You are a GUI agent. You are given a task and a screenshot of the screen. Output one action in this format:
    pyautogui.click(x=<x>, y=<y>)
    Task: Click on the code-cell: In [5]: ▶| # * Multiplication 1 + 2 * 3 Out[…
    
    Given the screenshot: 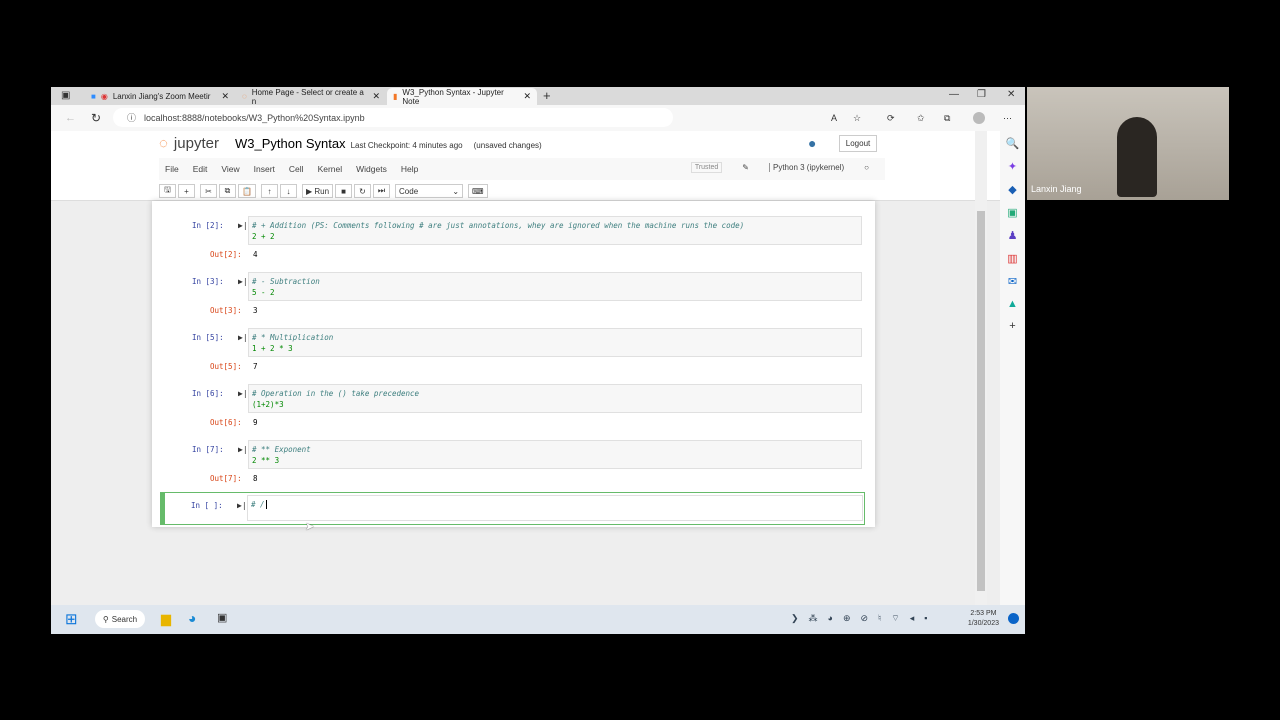 What is the action you would take?
    pyautogui.click(x=513, y=351)
    